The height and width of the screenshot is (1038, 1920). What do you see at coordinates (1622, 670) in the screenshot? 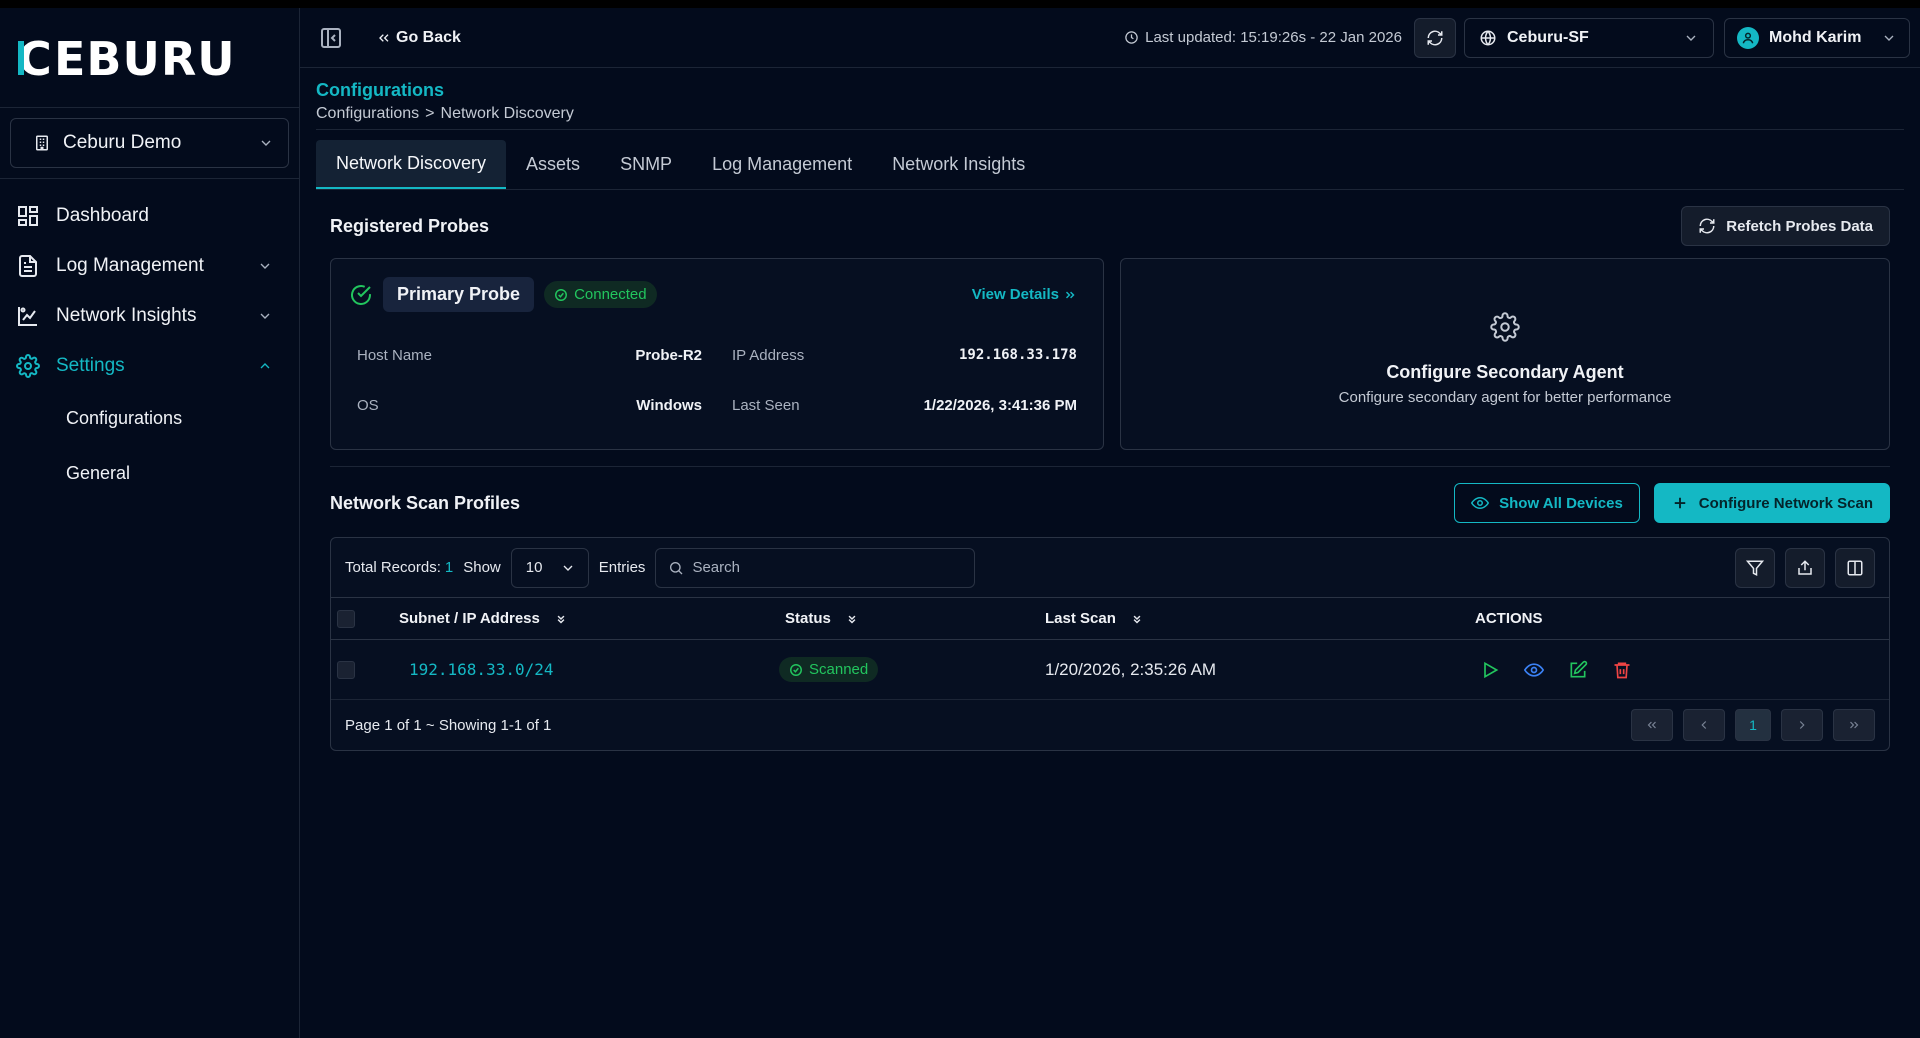
I see `delete-icon` at bounding box center [1622, 670].